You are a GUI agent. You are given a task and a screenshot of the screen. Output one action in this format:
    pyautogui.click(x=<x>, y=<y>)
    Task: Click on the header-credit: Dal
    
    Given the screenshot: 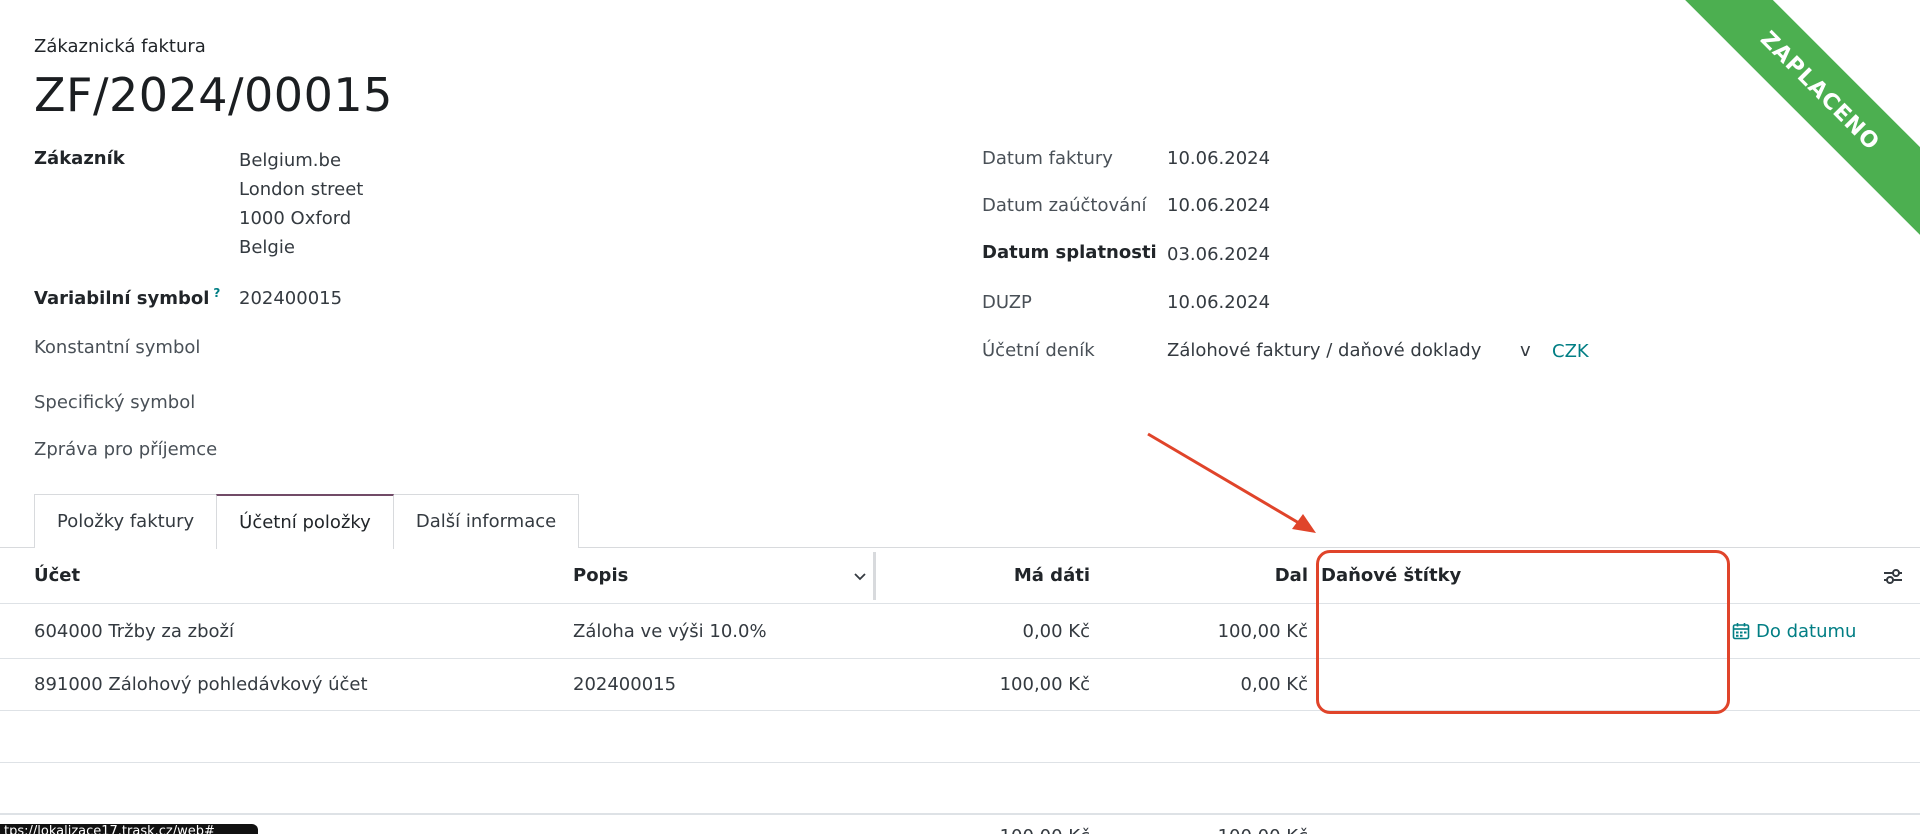 What is the action you would take?
    pyautogui.click(x=1204, y=575)
    